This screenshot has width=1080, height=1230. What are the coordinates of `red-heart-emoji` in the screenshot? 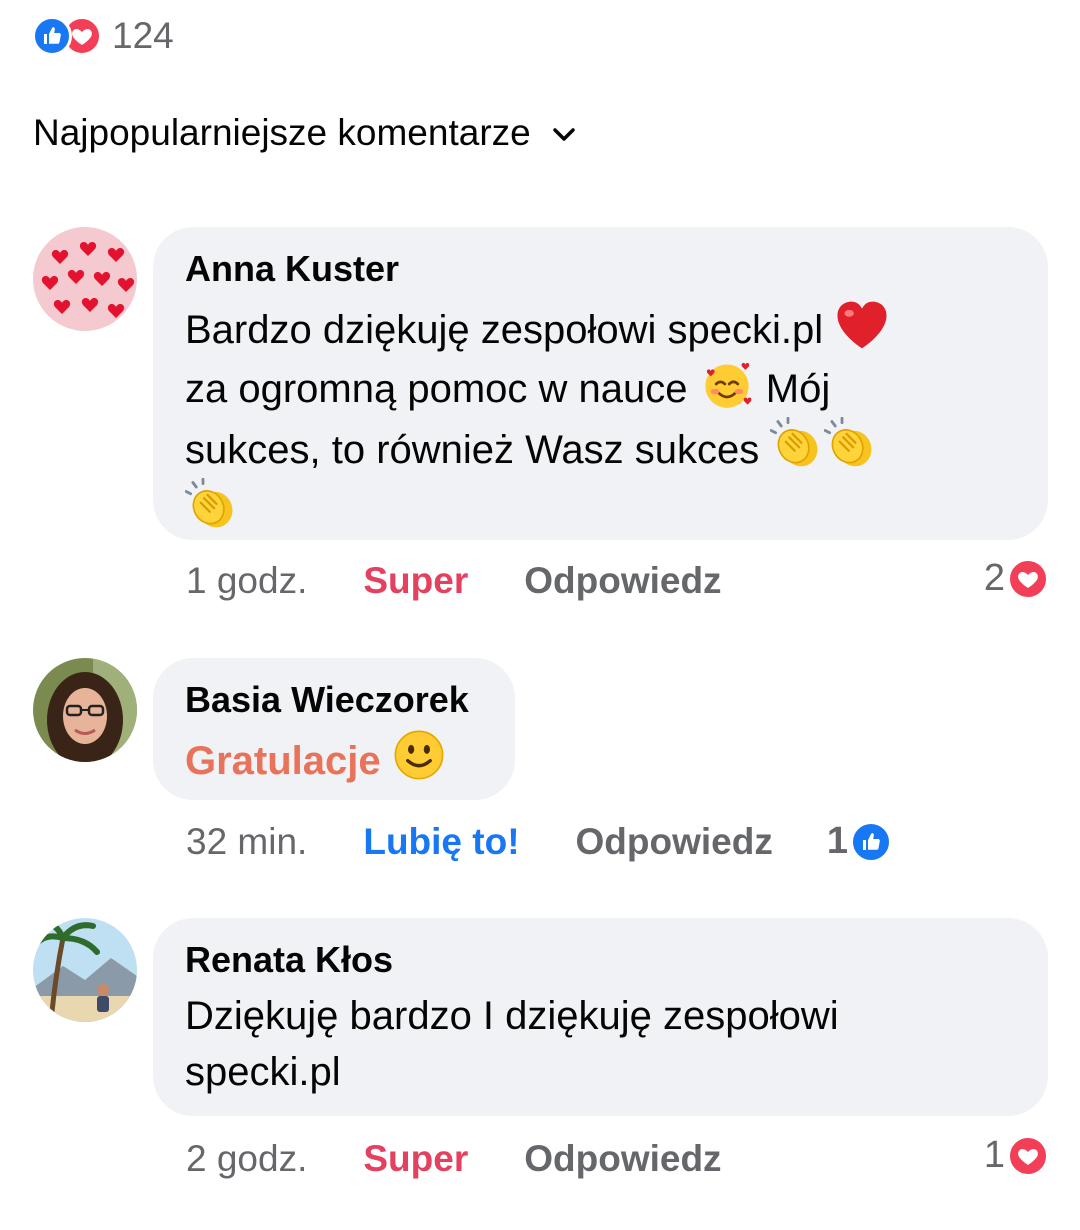 It's located at (862, 325).